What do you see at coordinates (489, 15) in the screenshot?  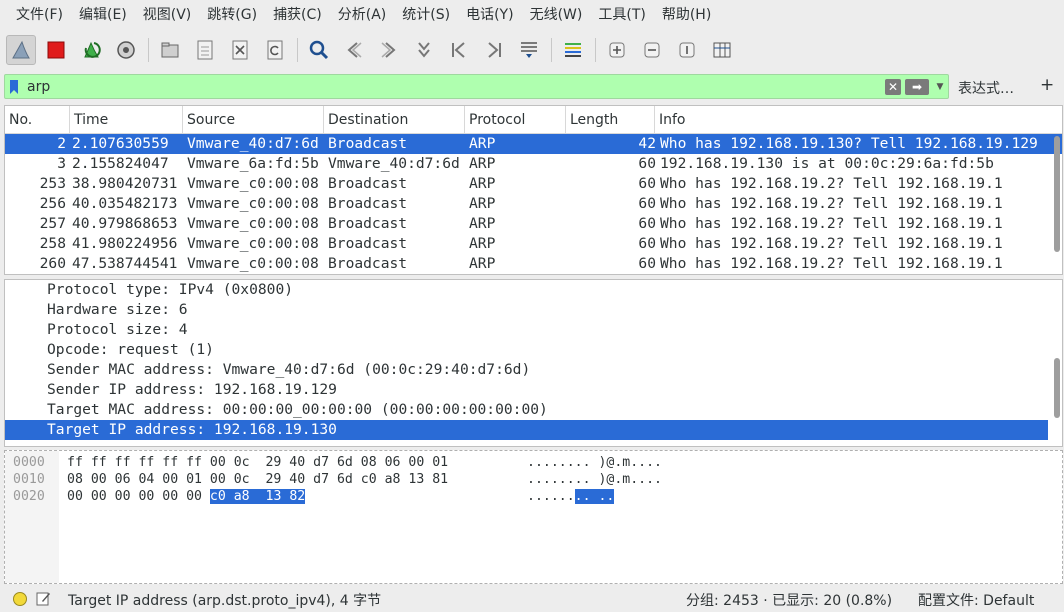 I see `menu-item-7: 电话(Y)` at bounding box center [489, 15].